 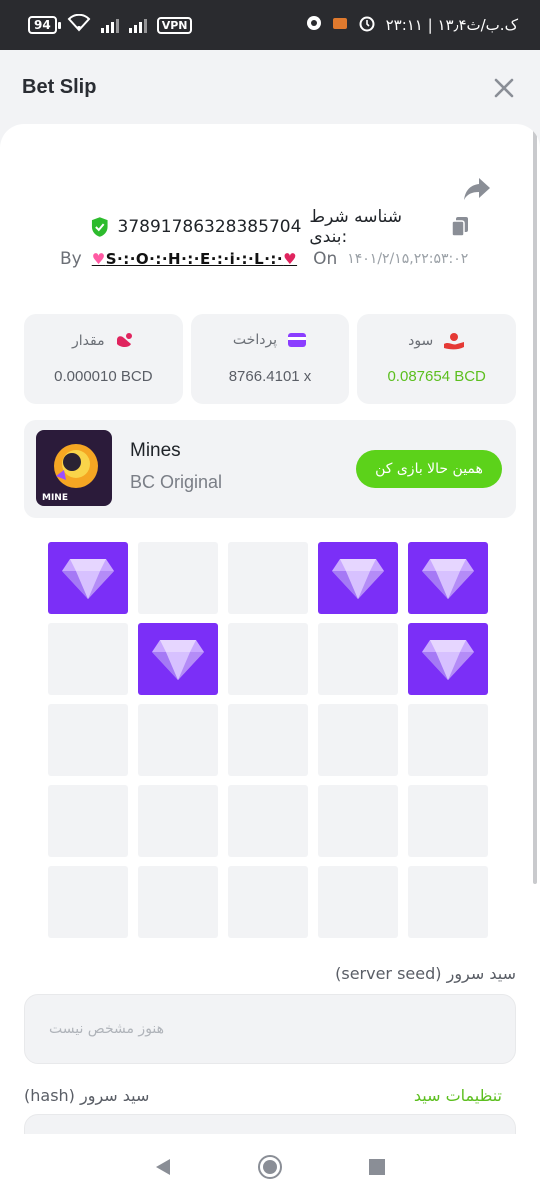 What do you see at coordinates (454, 341) in the screenshot?
I see `profit-icon` at bounding box center [454, 341].